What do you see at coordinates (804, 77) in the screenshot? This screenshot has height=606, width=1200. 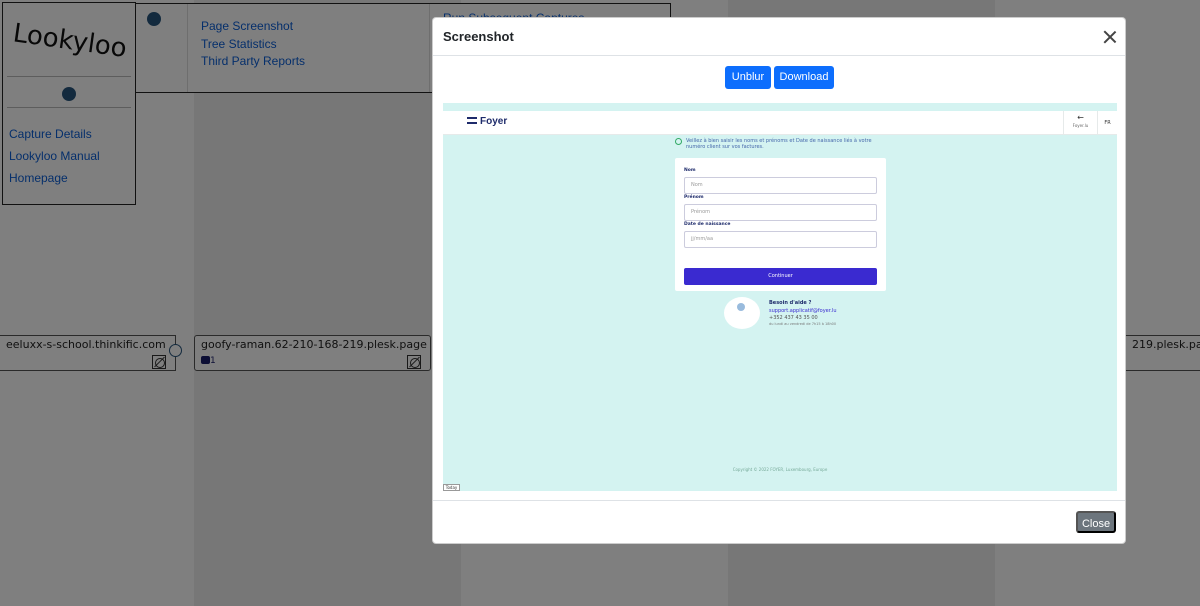 I see `download-button: Download` at bounding box center [804, 77].